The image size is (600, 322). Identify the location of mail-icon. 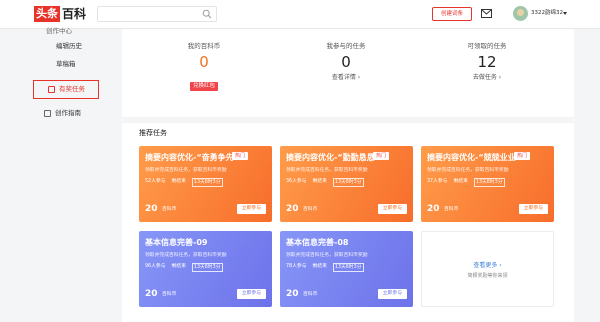
(486, 13).